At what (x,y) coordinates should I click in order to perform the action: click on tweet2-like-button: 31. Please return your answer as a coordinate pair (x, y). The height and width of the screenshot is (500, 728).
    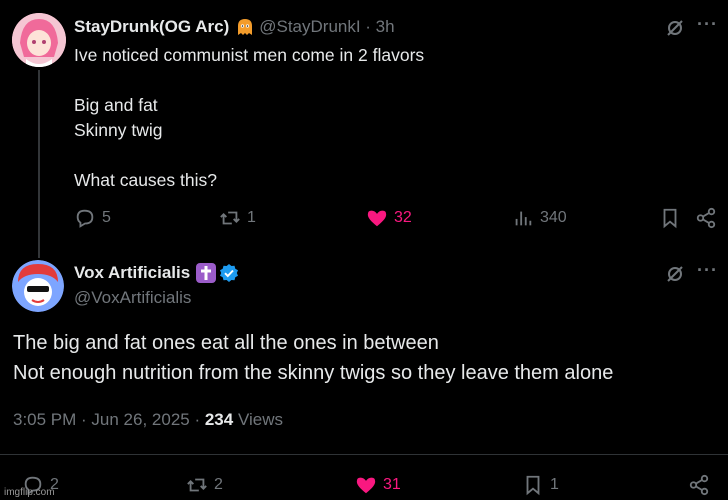
    Looking at the image, I should click on (378, 485).